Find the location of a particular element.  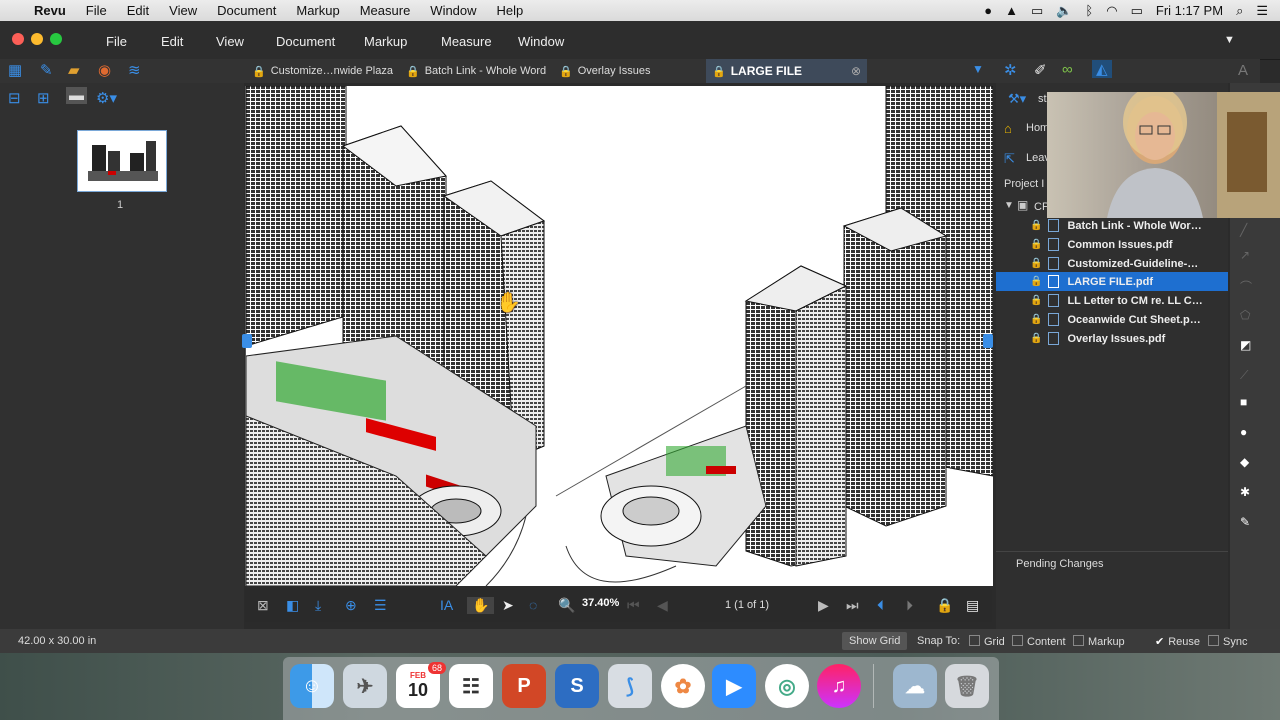

cloud-tool-icon: ◩ is located at coordinates (1245, 345).